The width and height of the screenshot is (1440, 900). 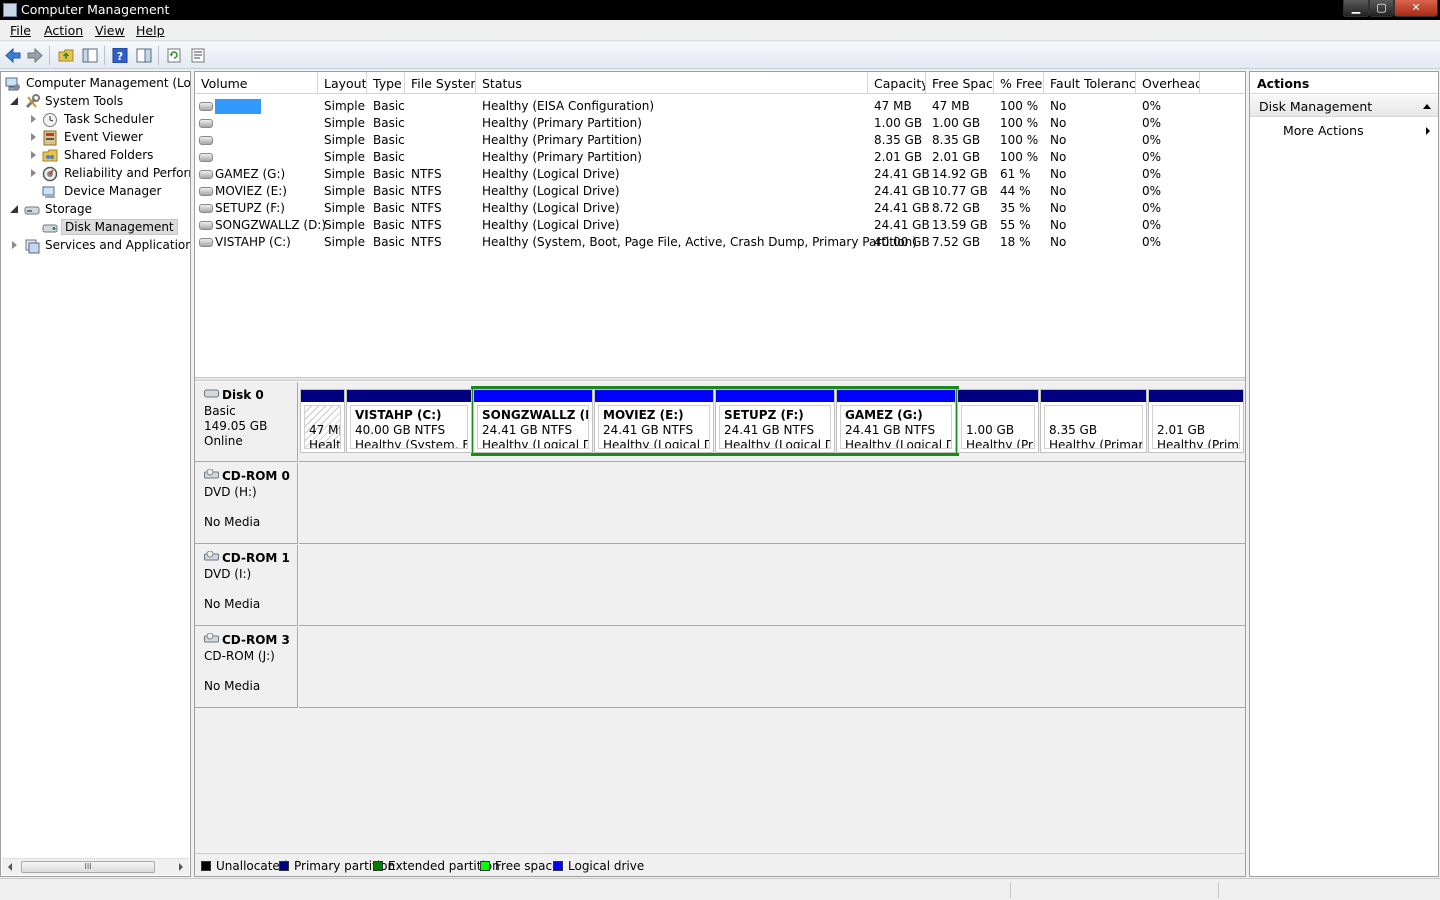 What do you see at coordinates (63, 30) in the screenshot?
I see `menu-action: Action` at bounding box center [63, 30].